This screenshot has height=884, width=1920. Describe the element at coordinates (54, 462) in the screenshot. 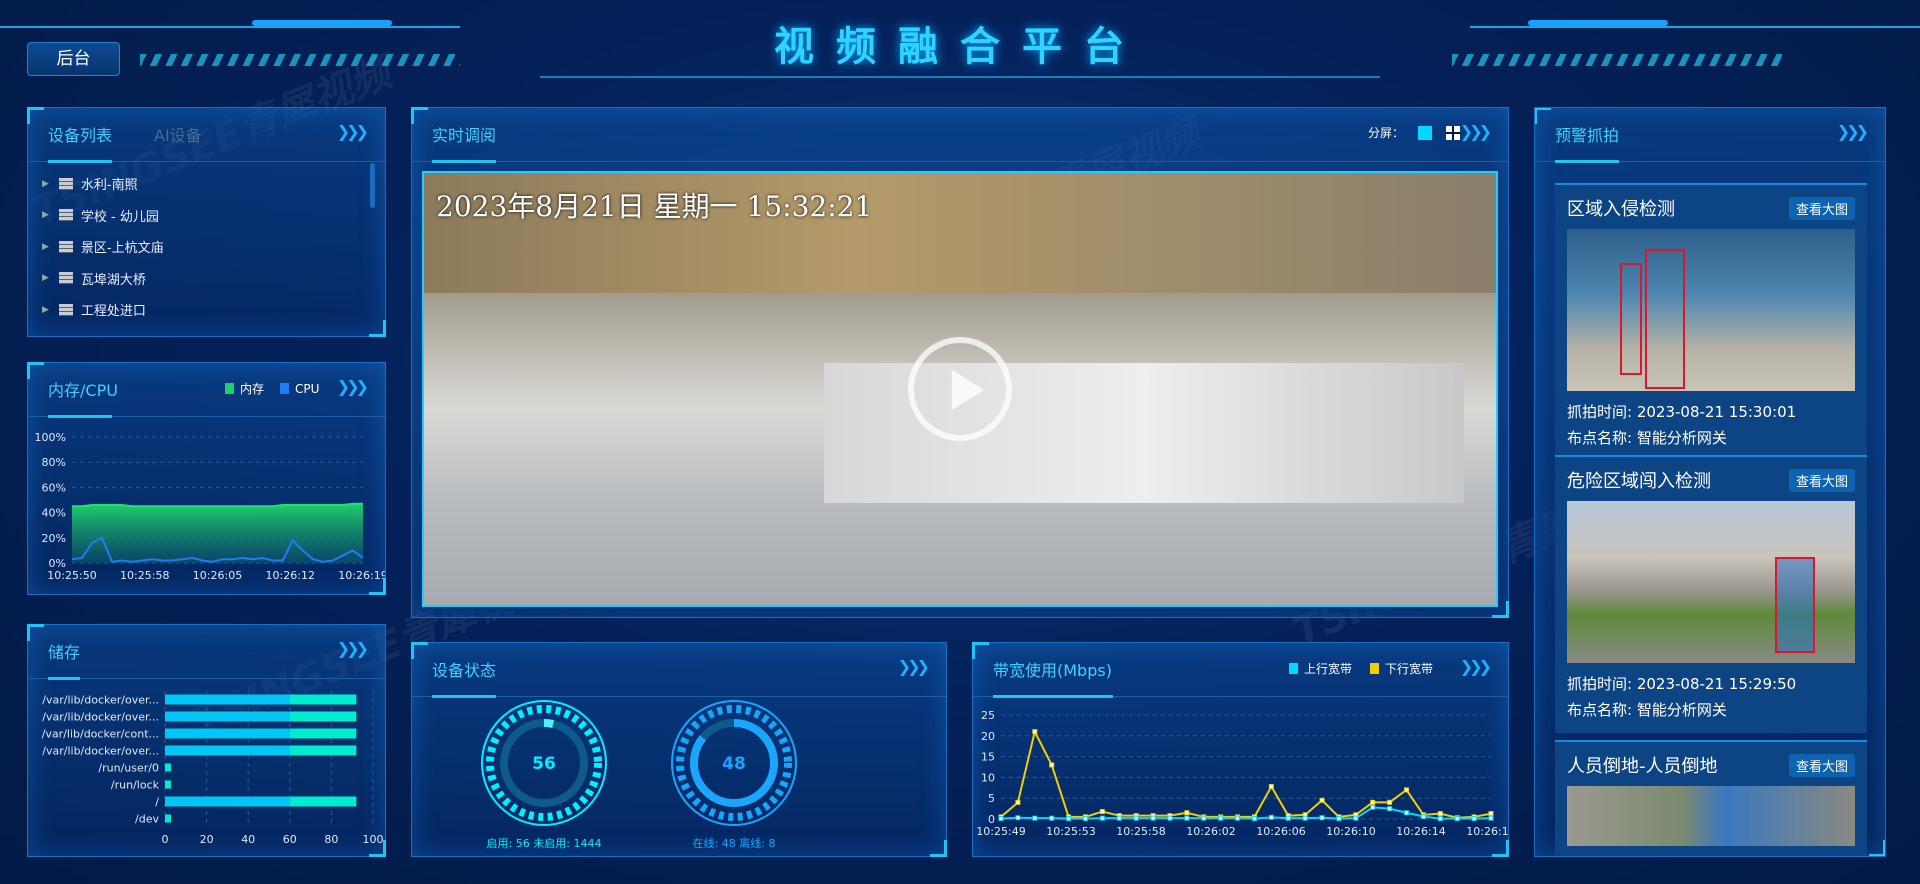

I see `y-tick-label: 80%` at that location.